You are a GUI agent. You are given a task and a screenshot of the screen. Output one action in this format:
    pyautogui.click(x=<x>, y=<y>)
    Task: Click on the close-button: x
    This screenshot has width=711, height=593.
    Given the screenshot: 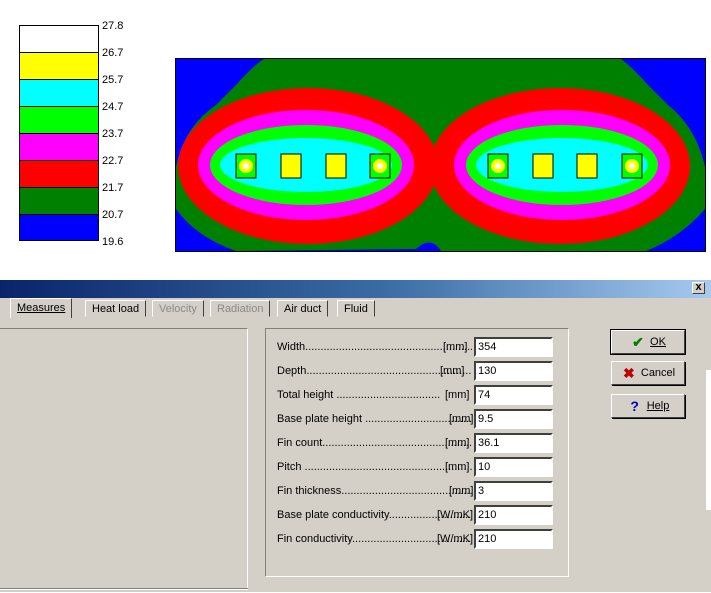 What is the action you would take?
    pyautogui.click(x=698, y=288)
    